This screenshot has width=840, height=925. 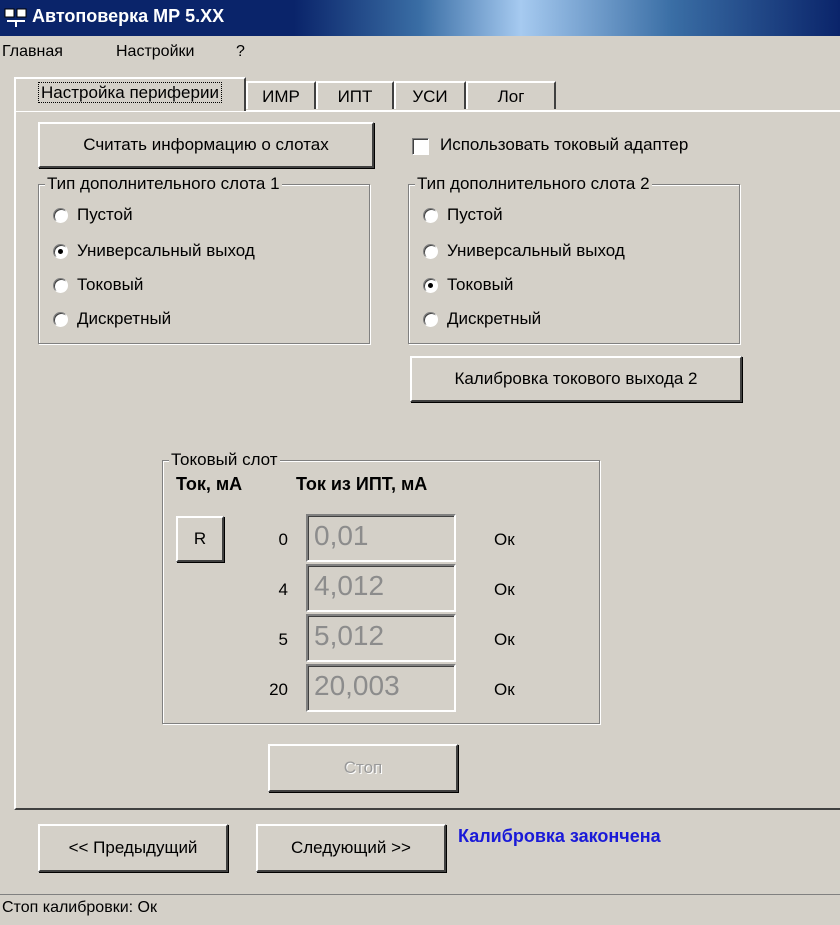 I want to click on slot1-option-empty: Пустой, so click(x=93, y=215).